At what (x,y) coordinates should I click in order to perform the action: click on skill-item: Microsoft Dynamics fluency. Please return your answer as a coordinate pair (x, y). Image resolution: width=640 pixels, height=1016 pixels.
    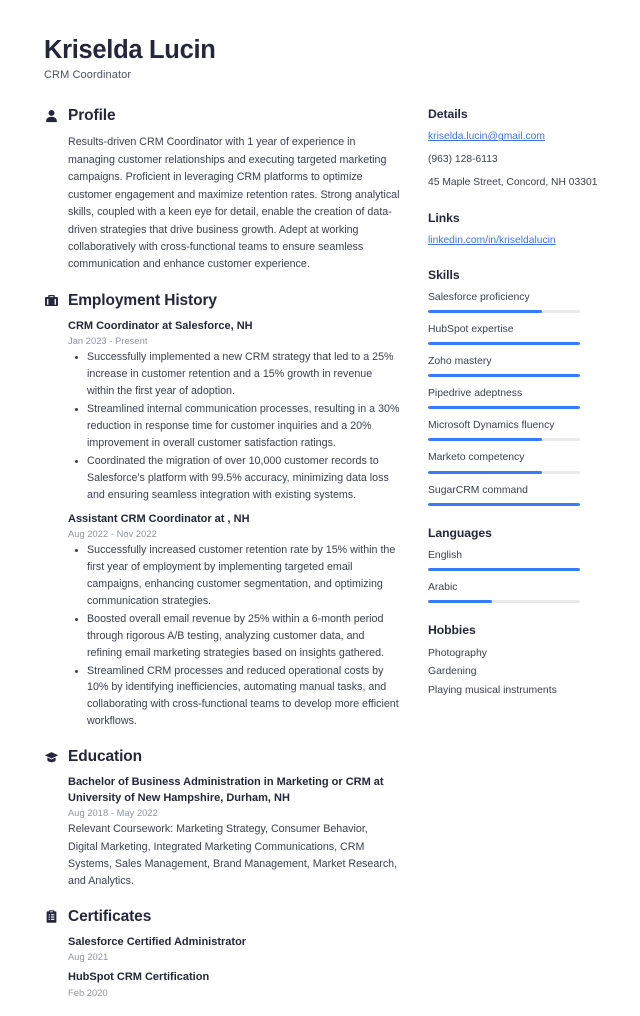
    Looking at the image, I should click on (520, 430).